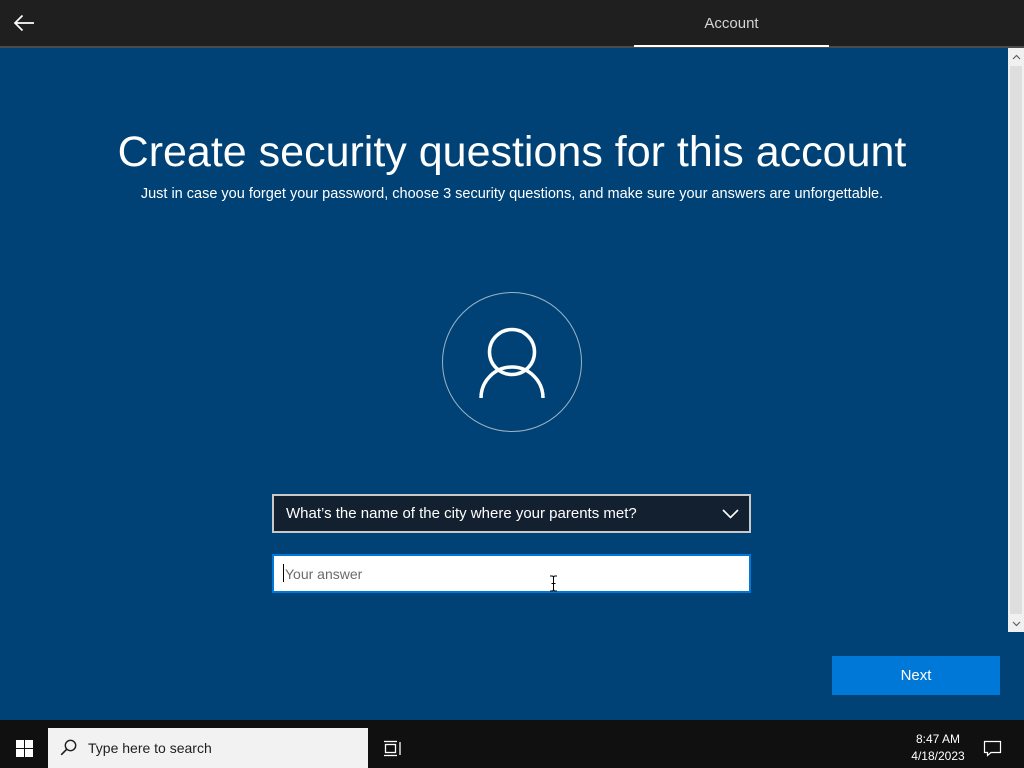 This screenshot has height=768, width=1024. I want to click on back-button, so click(24, 23).